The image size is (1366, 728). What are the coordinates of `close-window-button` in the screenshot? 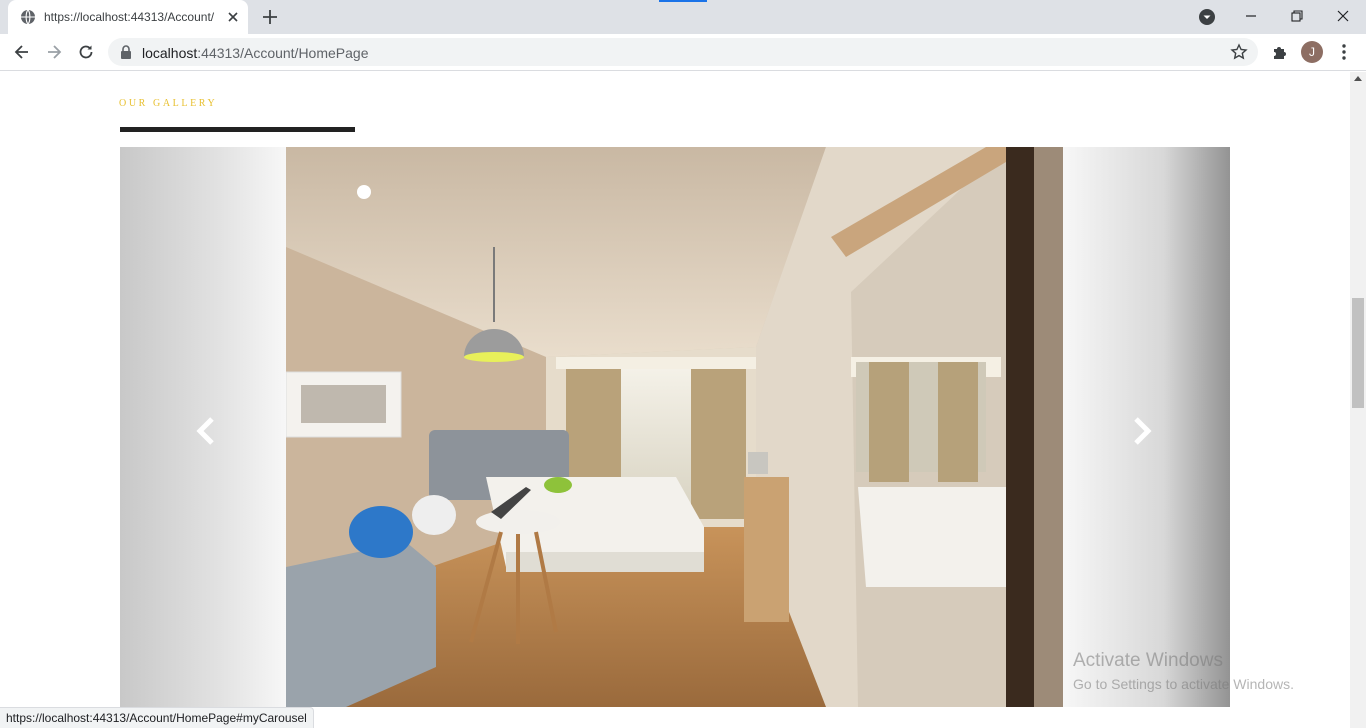 It's located at (1343, 16).